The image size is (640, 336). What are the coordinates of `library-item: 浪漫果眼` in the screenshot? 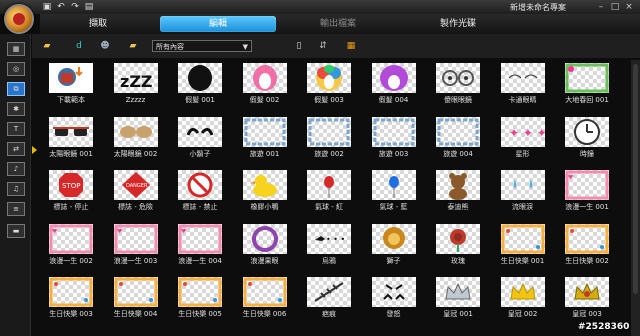 It's located at (265, 247).